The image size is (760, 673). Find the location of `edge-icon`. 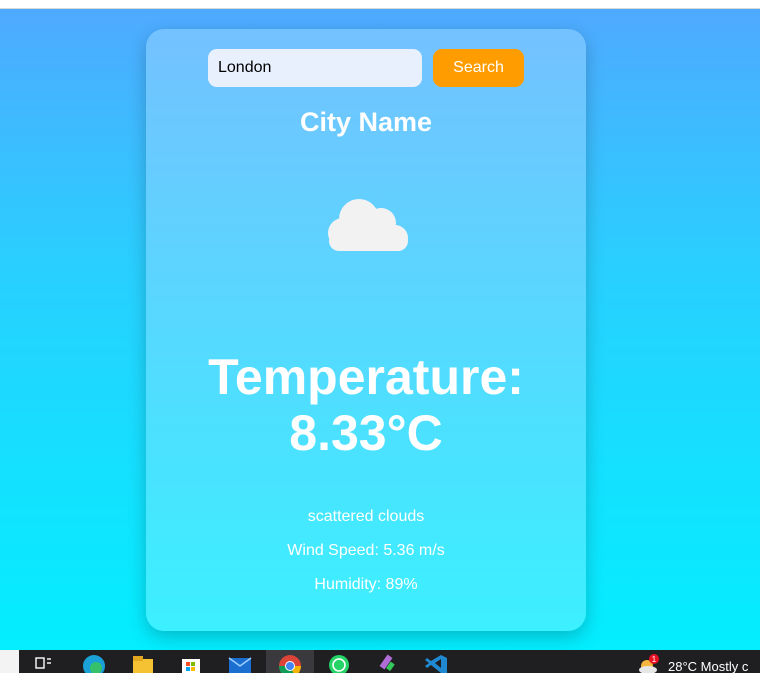

edge-icon is located at coordinates (94, 663).